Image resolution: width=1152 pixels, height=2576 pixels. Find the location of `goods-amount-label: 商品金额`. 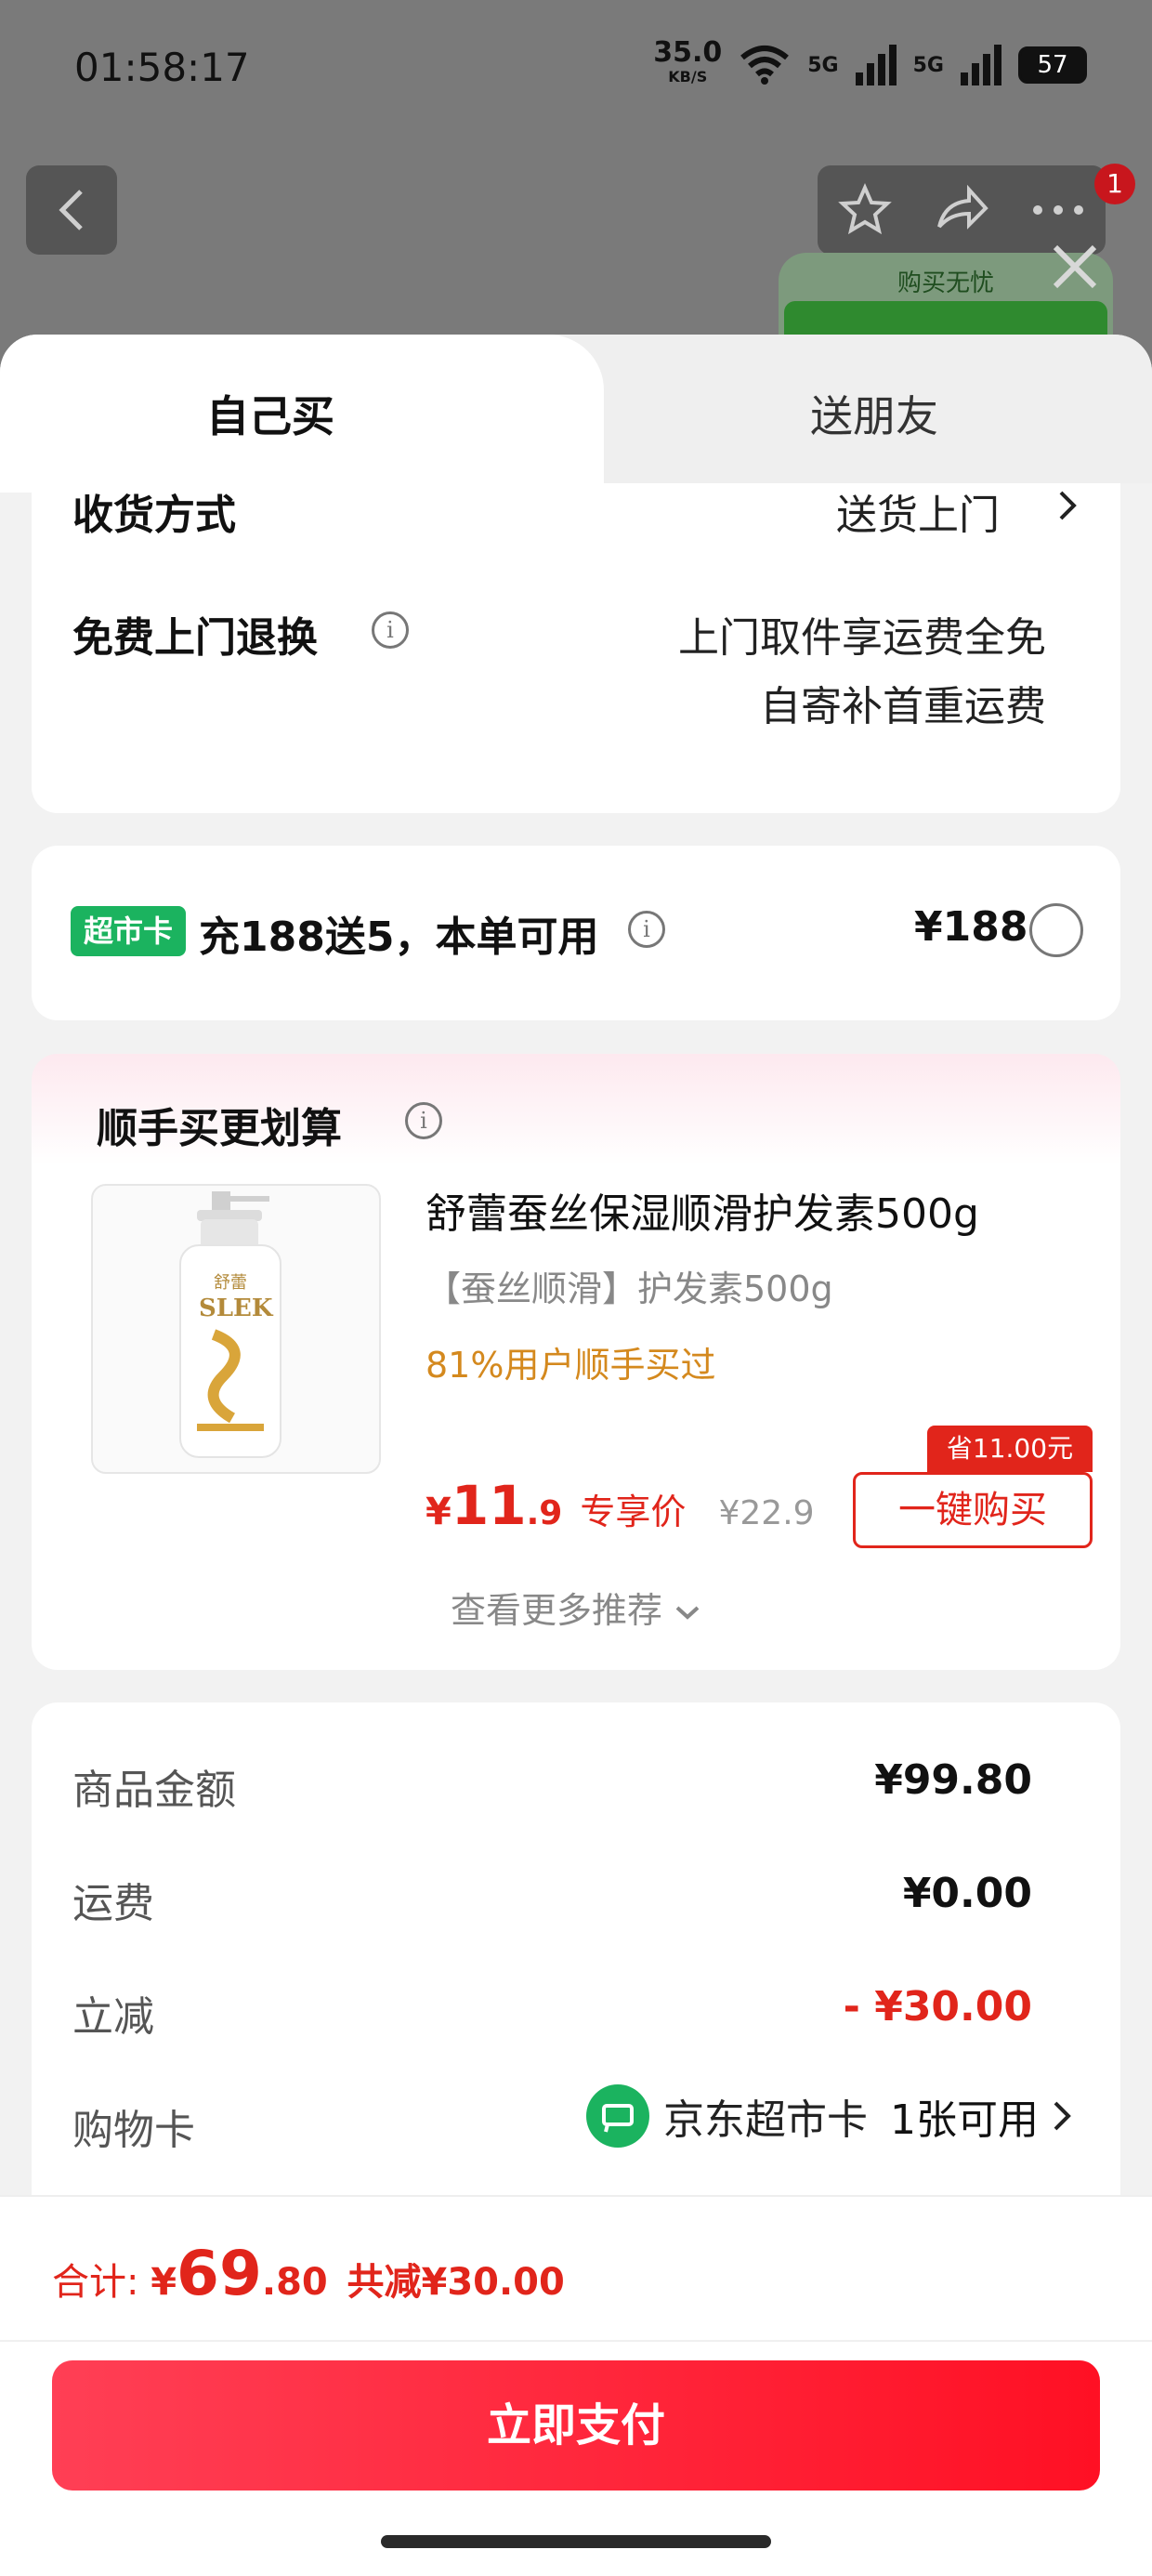

goods-amount-label: 商品金额 is located at coordinates (154, 1790).